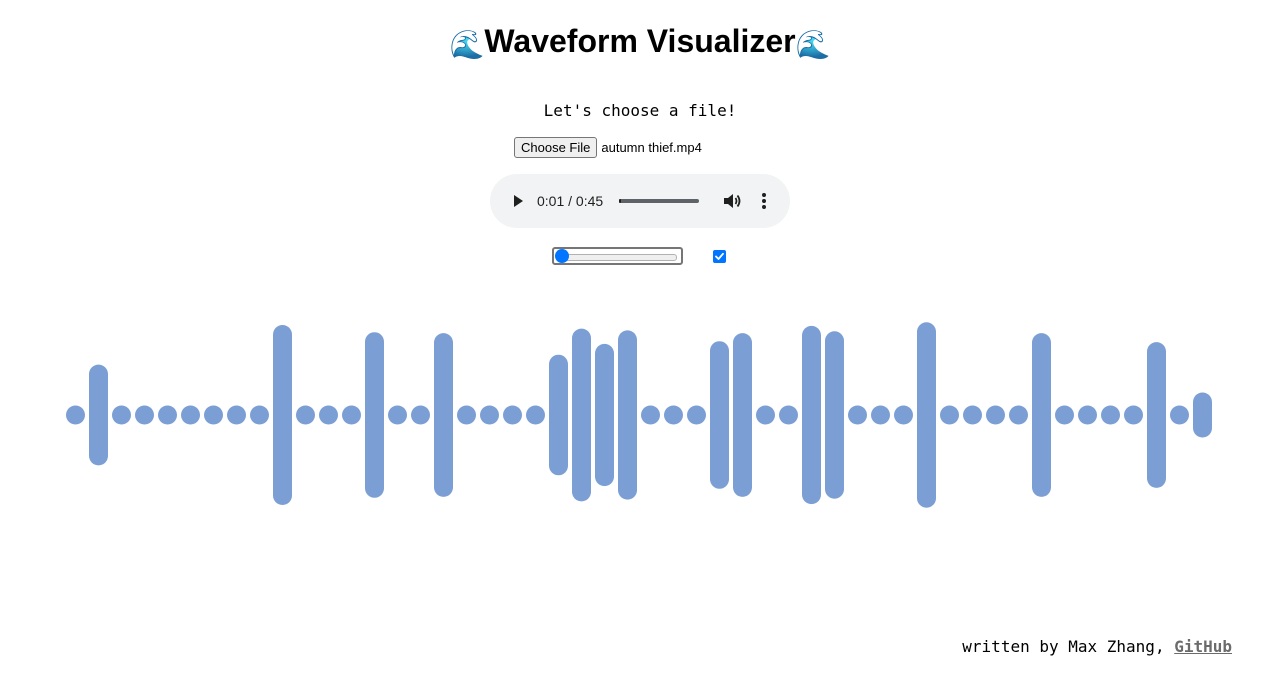 Image resolution: width=1280 pixels, height=688 pixels. I want to click on toggle-checkbox, so click(719, 256).